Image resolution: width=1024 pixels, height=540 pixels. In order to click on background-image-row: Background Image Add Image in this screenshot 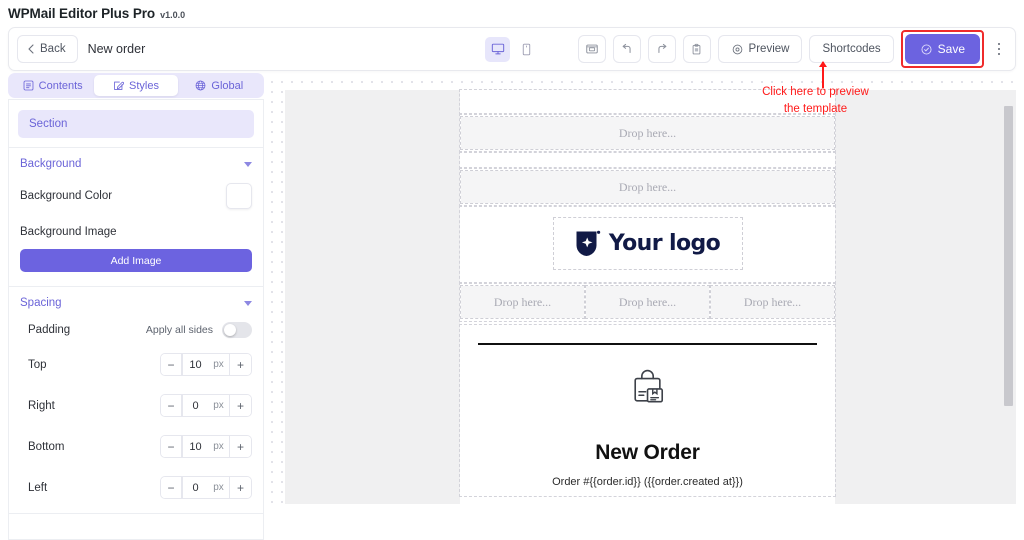, I will do `click(136, 247)`.